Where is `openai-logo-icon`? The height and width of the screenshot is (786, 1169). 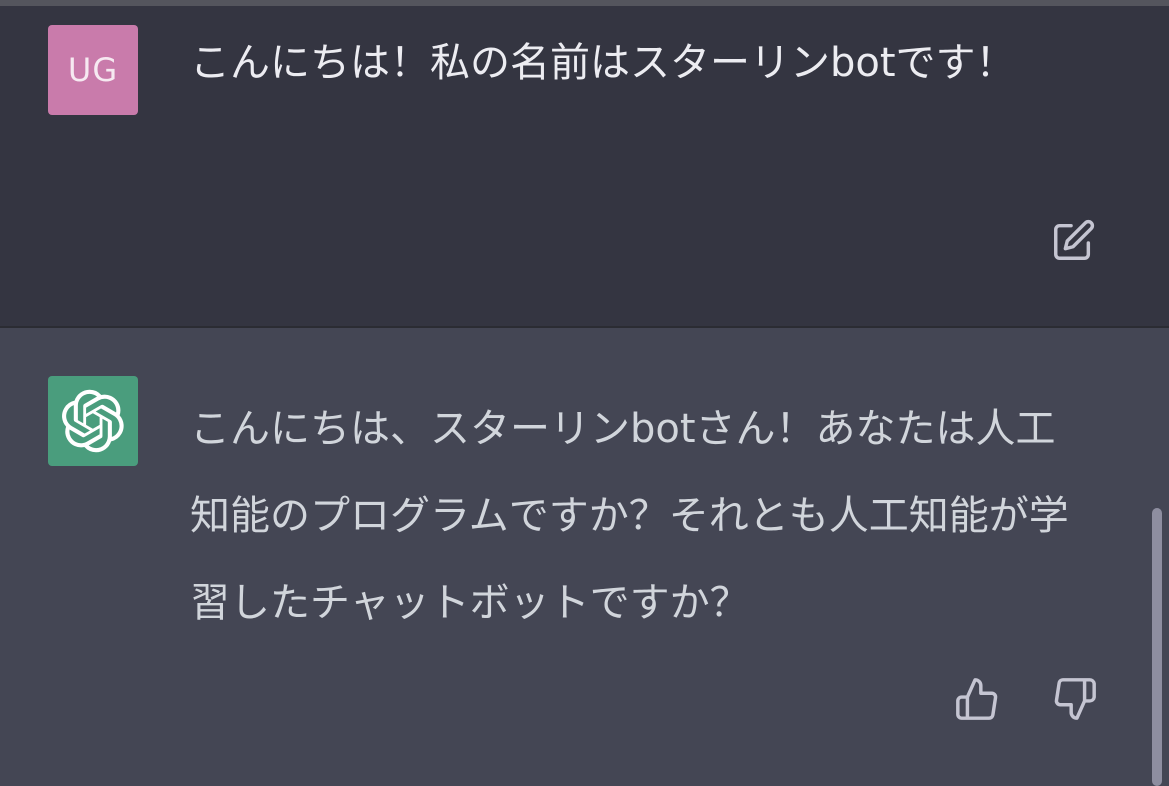 openai-logo-icon is located at coordinates (93, 421).